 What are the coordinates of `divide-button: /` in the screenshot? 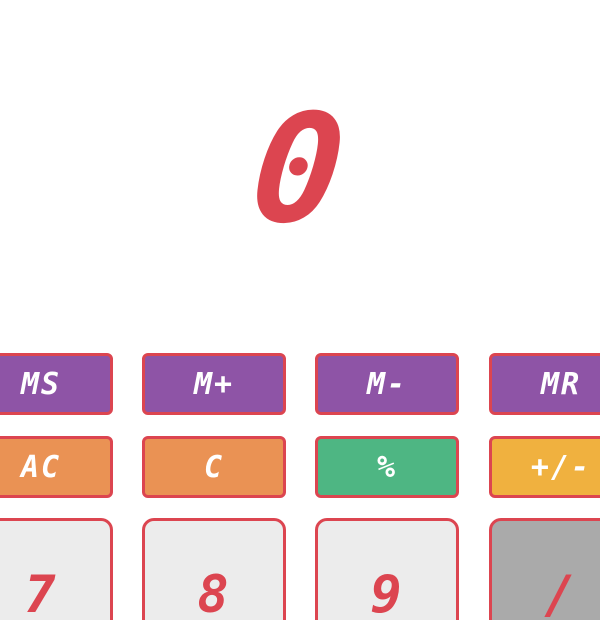 It's located at (544, 569).